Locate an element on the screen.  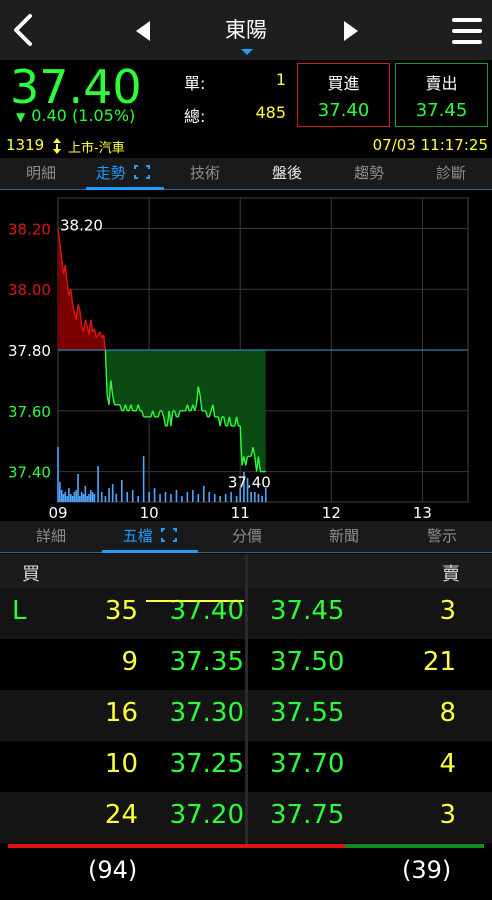
tab-news: 新聞 is located at coordinates (344, 537).